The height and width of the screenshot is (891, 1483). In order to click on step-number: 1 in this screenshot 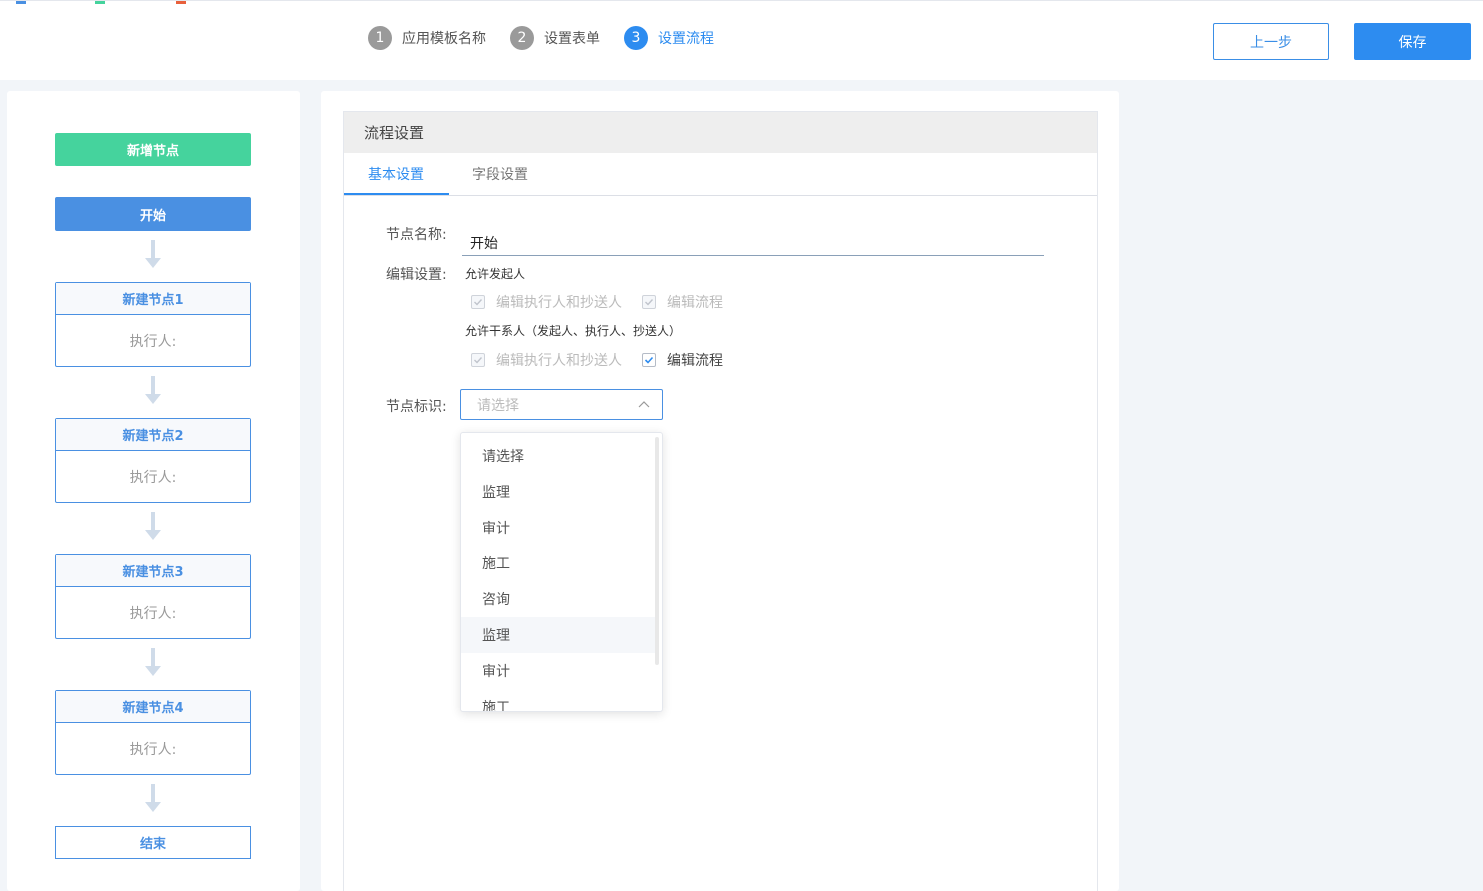, I will do `click(380, 38)`.